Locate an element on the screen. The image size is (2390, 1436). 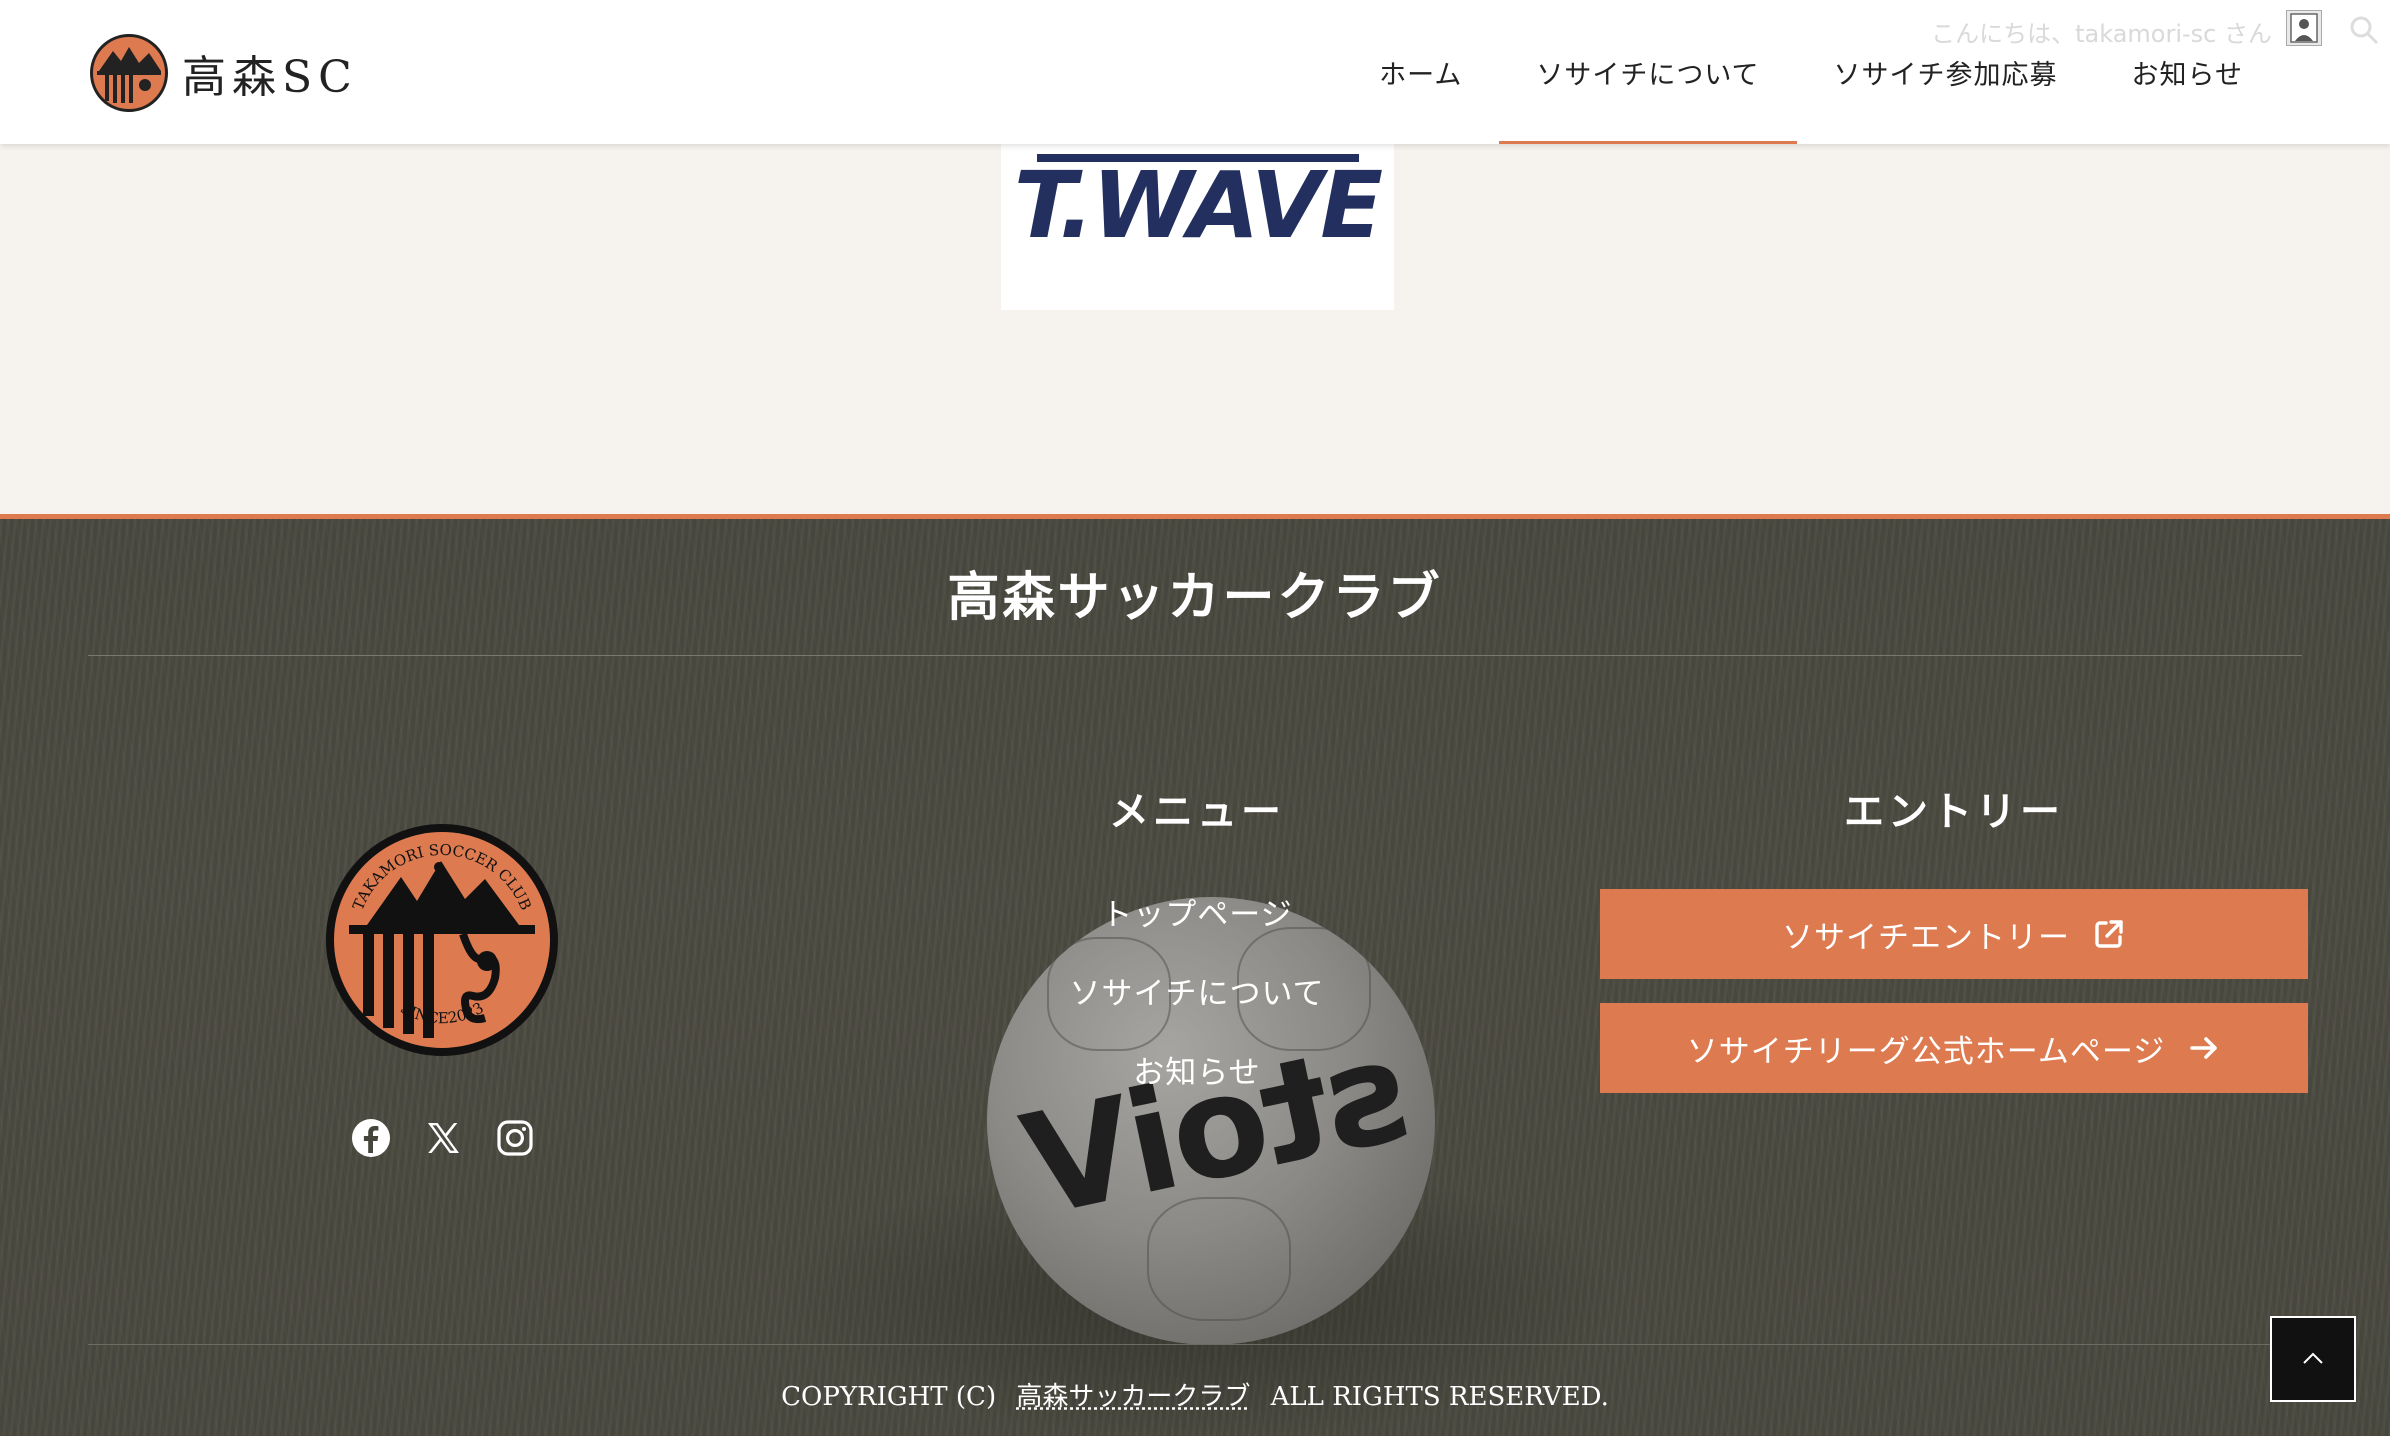
sosaichi-league-site-button: ソサイチリーグ公式ホームページ is located at coordinates (1954, 1048).